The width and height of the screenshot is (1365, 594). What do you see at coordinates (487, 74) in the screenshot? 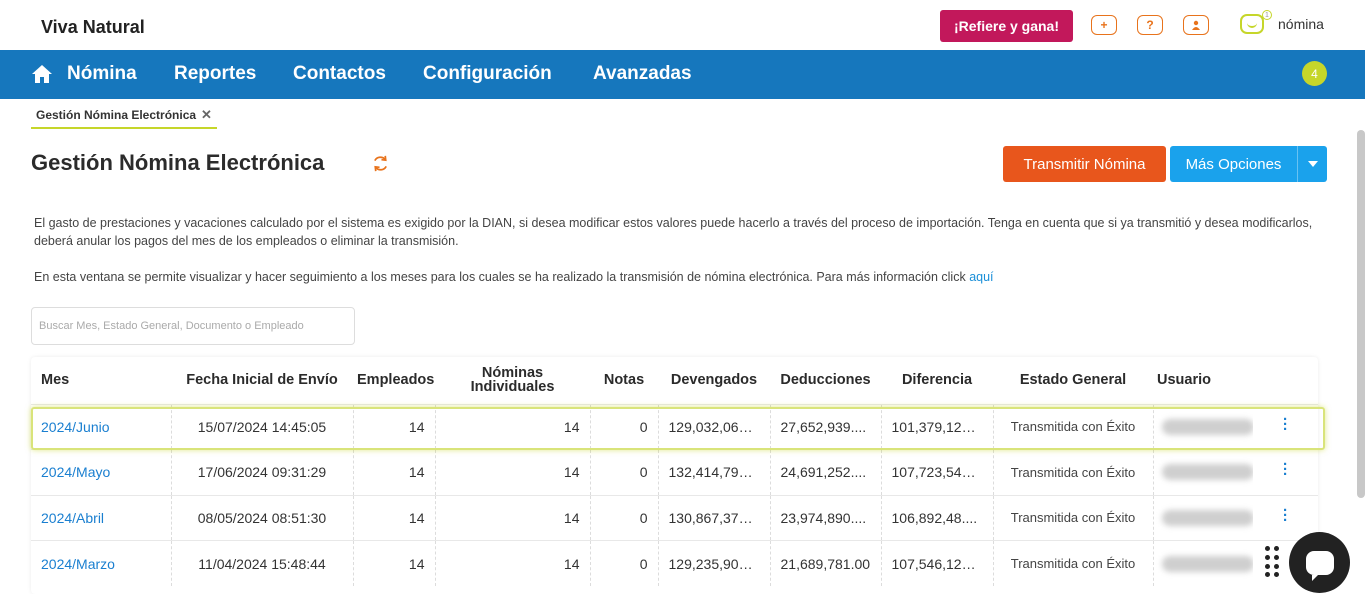
I see `nav-item-configuracion: Configuración` at bounding box center [487, 74].